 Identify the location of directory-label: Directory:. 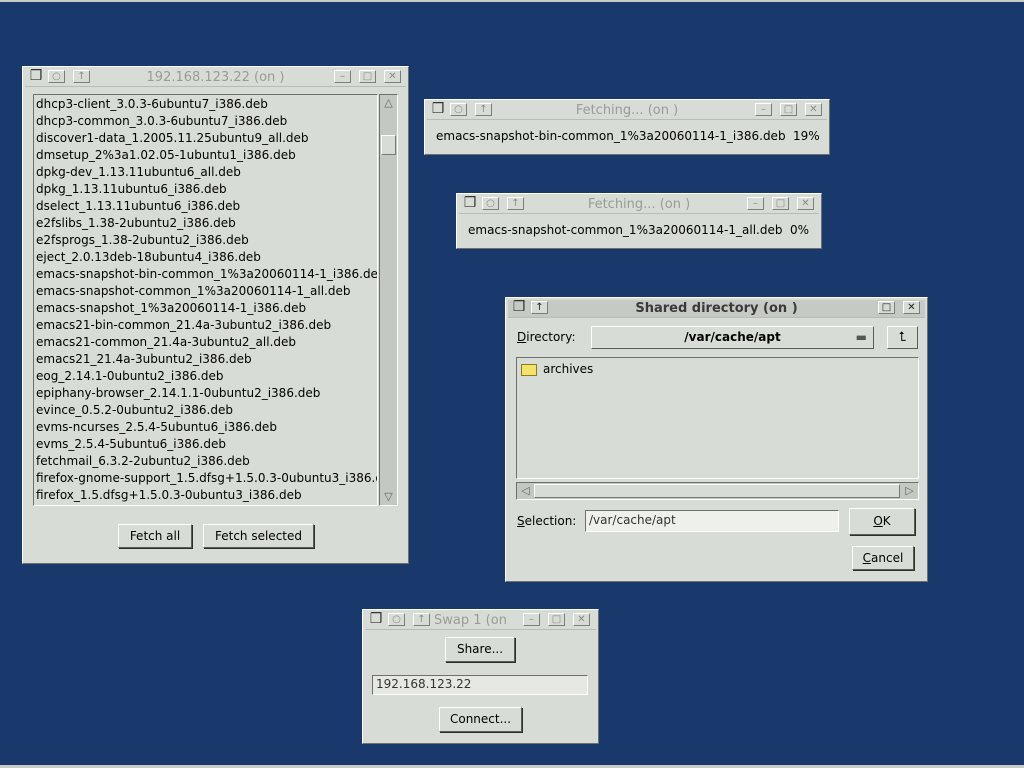
(546, 337).